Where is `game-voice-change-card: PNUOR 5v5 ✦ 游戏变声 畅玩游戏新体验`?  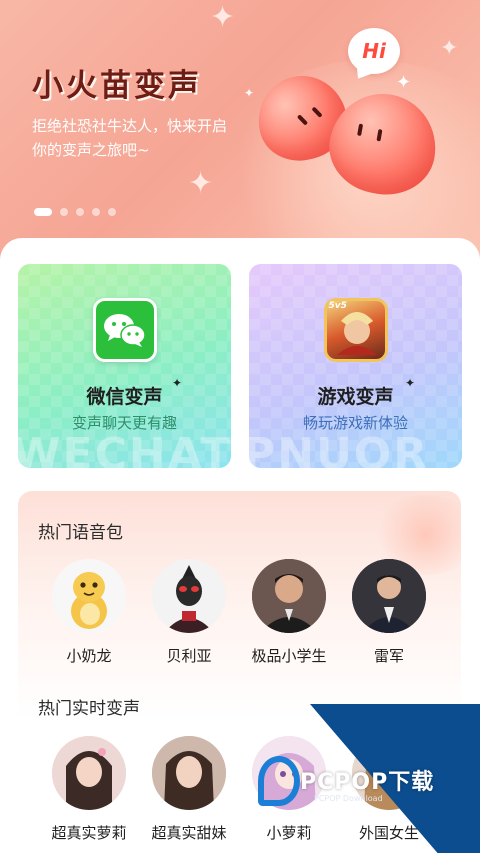 game-voice-change-card: PNUOR 5v5 ✦ 游戏变声 畅玩游戏新体验 is located at coordinates (355, 366).